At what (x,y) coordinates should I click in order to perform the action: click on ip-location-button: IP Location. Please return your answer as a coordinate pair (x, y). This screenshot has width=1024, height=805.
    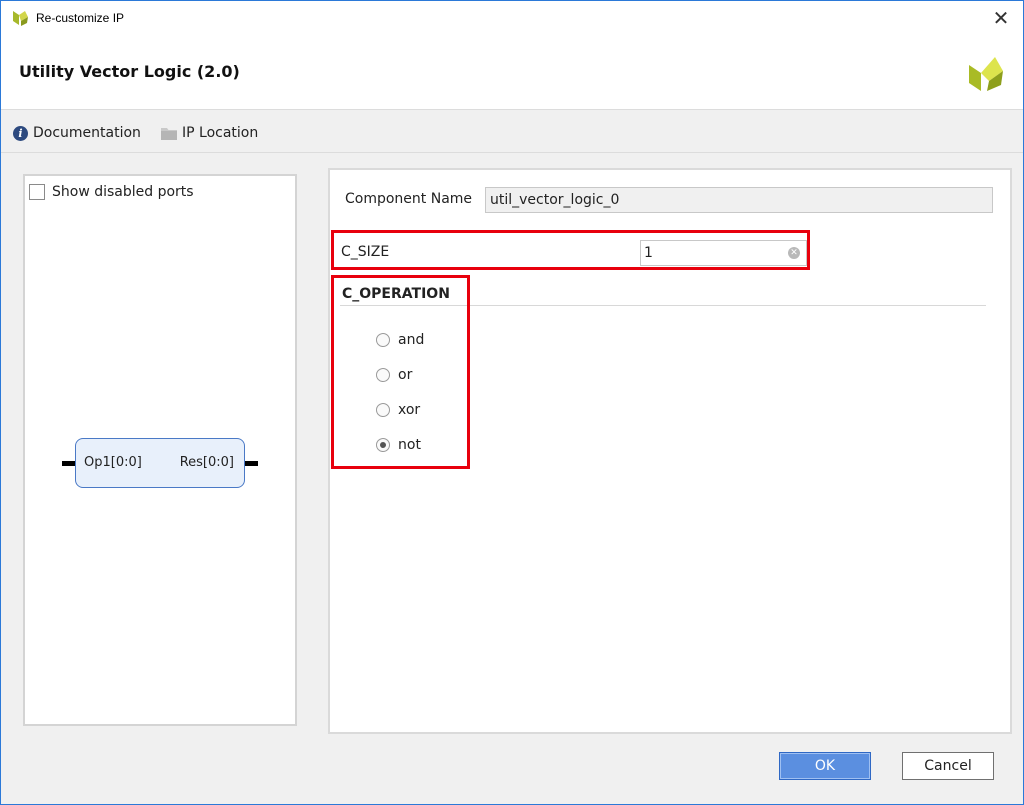
    Looking at the image, I should click on (209, 133).